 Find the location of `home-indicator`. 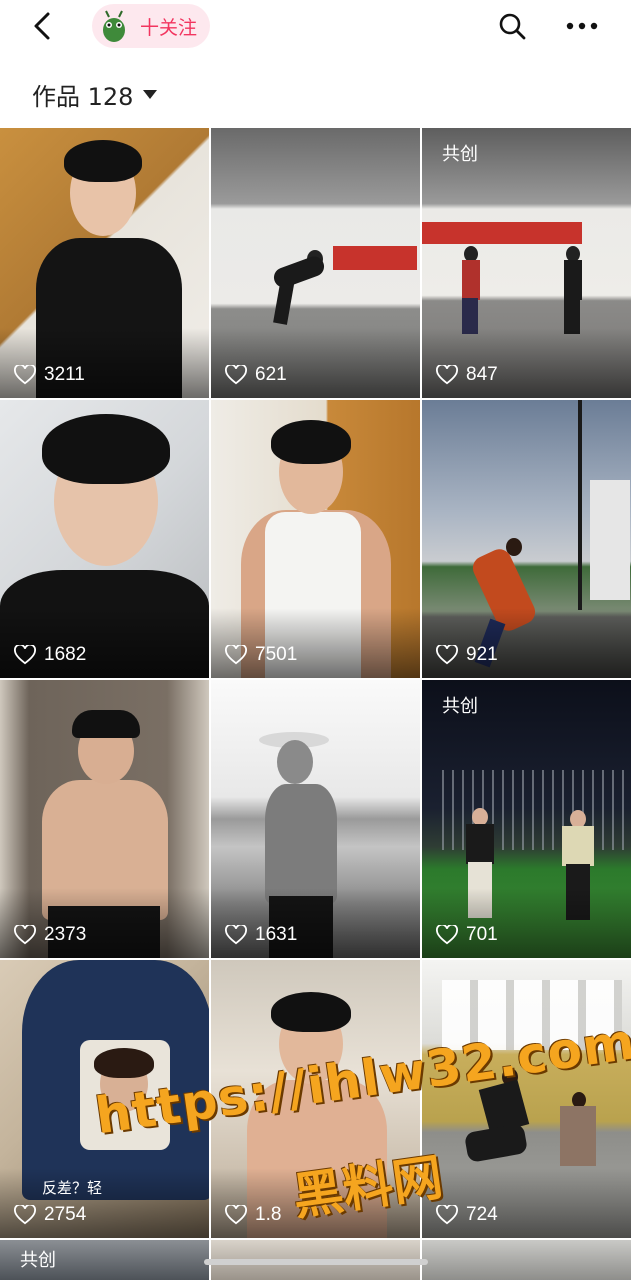

home-indicator is located at coordinates (316, 1262).